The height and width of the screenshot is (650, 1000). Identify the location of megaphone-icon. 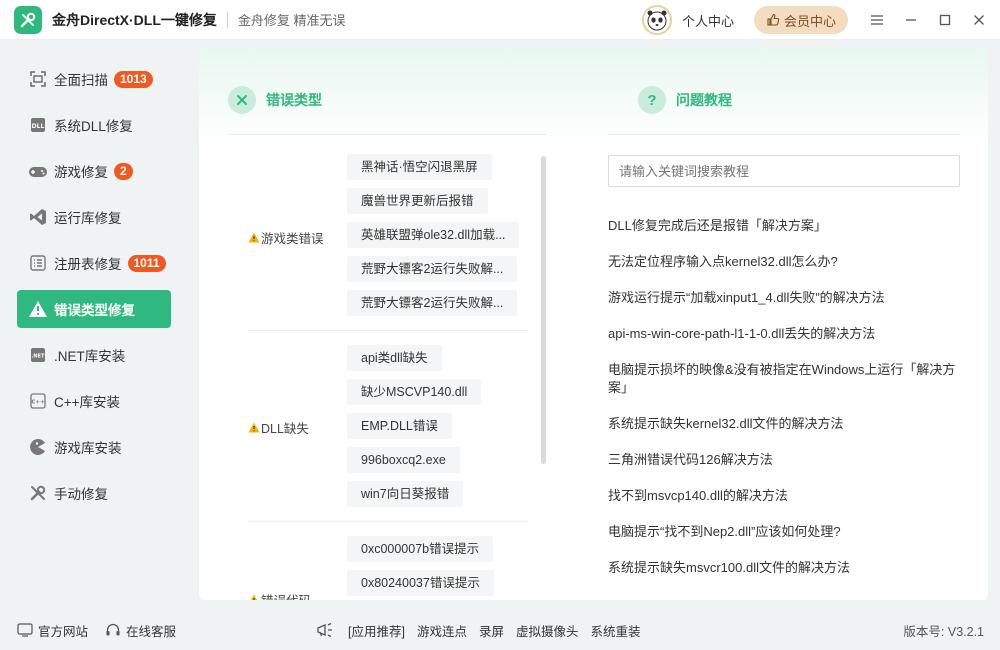
(324, 630).